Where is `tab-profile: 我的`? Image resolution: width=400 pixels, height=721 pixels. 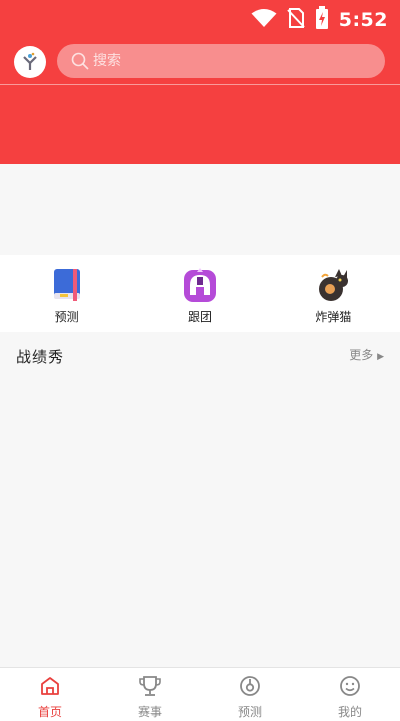 tab-profile: 我的 is located at coordinates (350, 694).